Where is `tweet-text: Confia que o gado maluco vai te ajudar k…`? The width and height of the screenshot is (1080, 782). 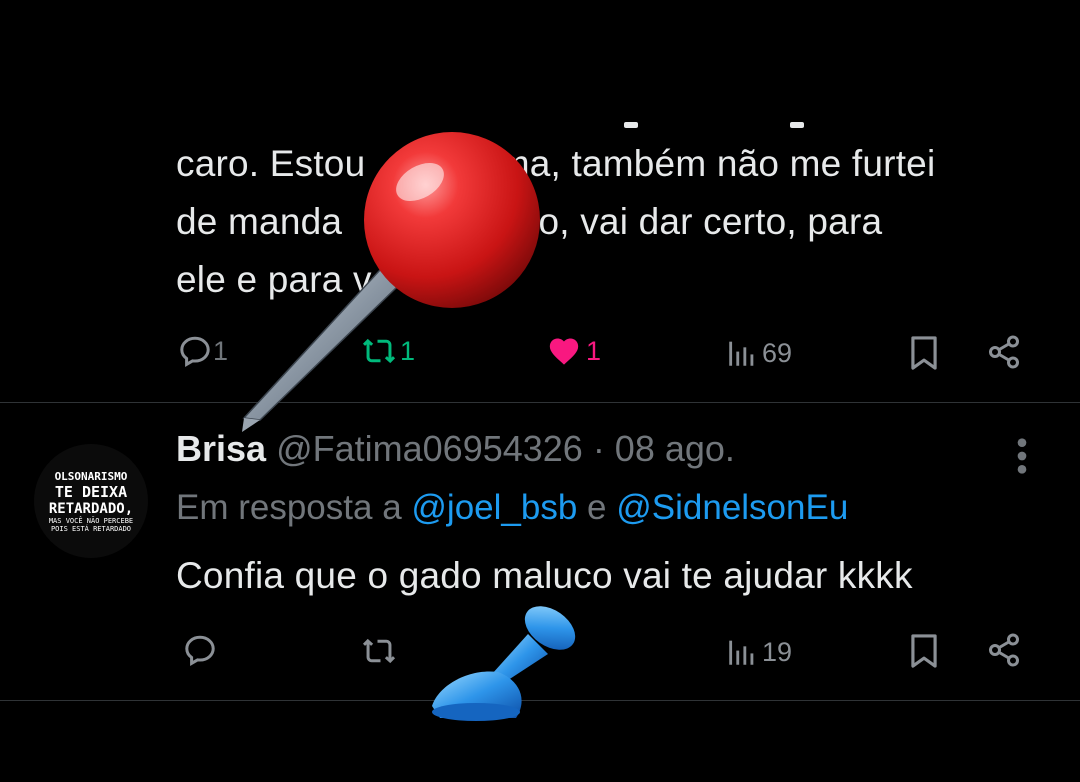
tweet-text: Confia que o gado maluco vai te ajudar k… is located at coordinates (544, 575).